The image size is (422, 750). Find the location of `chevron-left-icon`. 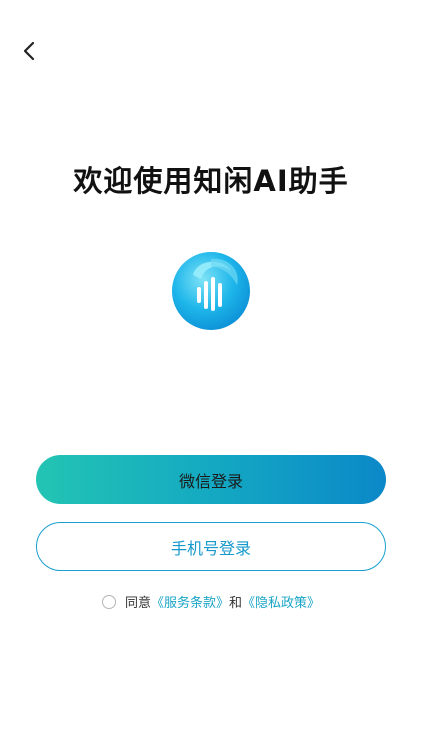

chevron-left-icon is located at coordinates (29, 51).